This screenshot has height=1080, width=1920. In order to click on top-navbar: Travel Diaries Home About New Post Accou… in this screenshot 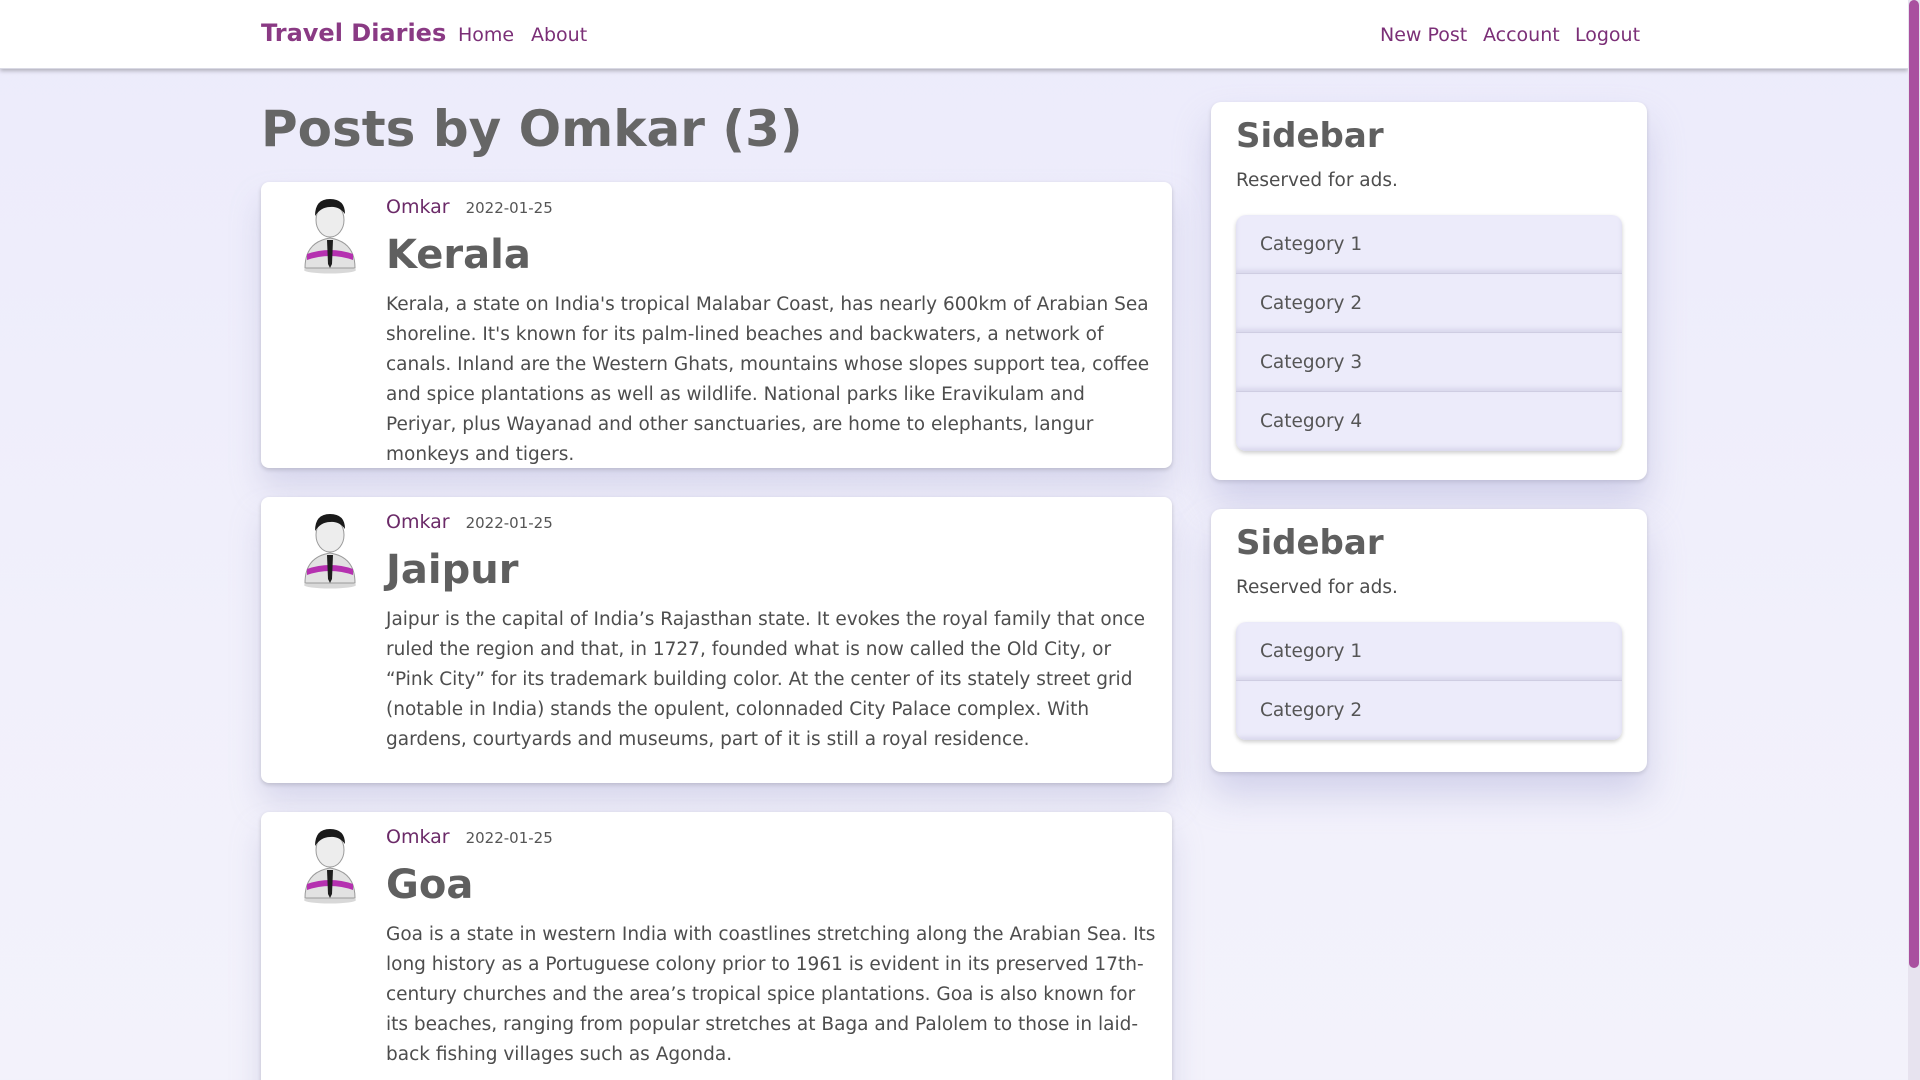, I will do `click(954, 34)`.